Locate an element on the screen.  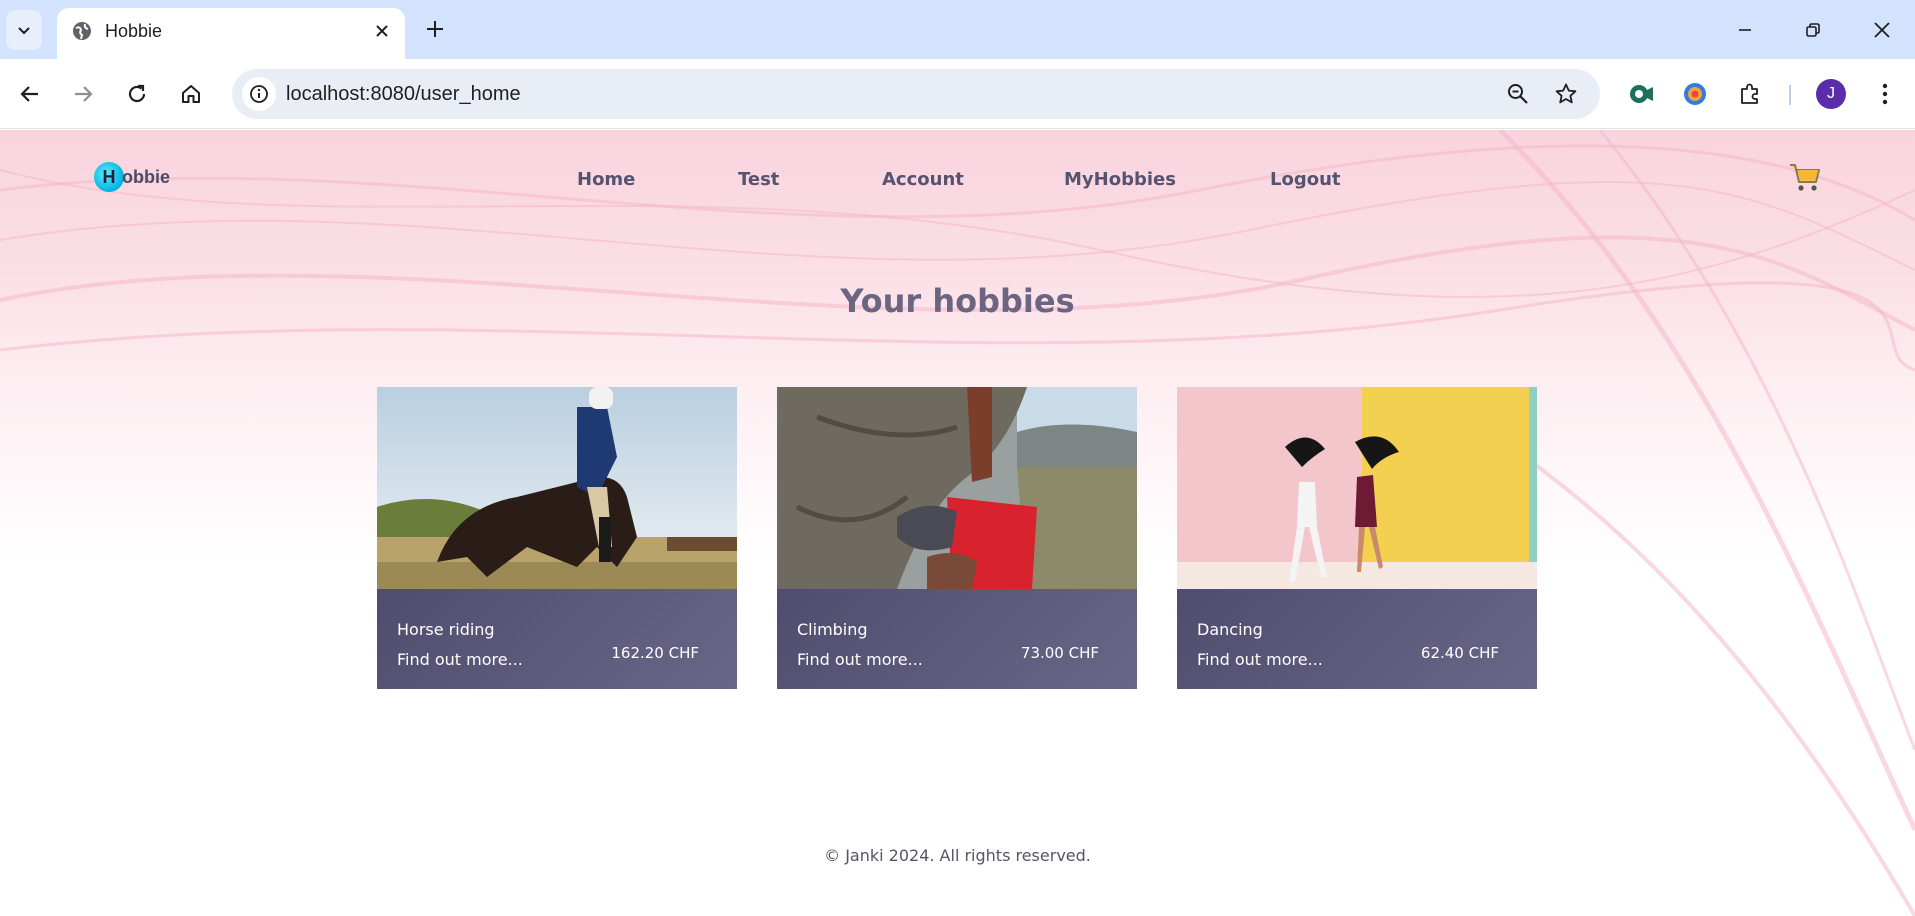
tab-search-button is located at coordinates (24, 30).